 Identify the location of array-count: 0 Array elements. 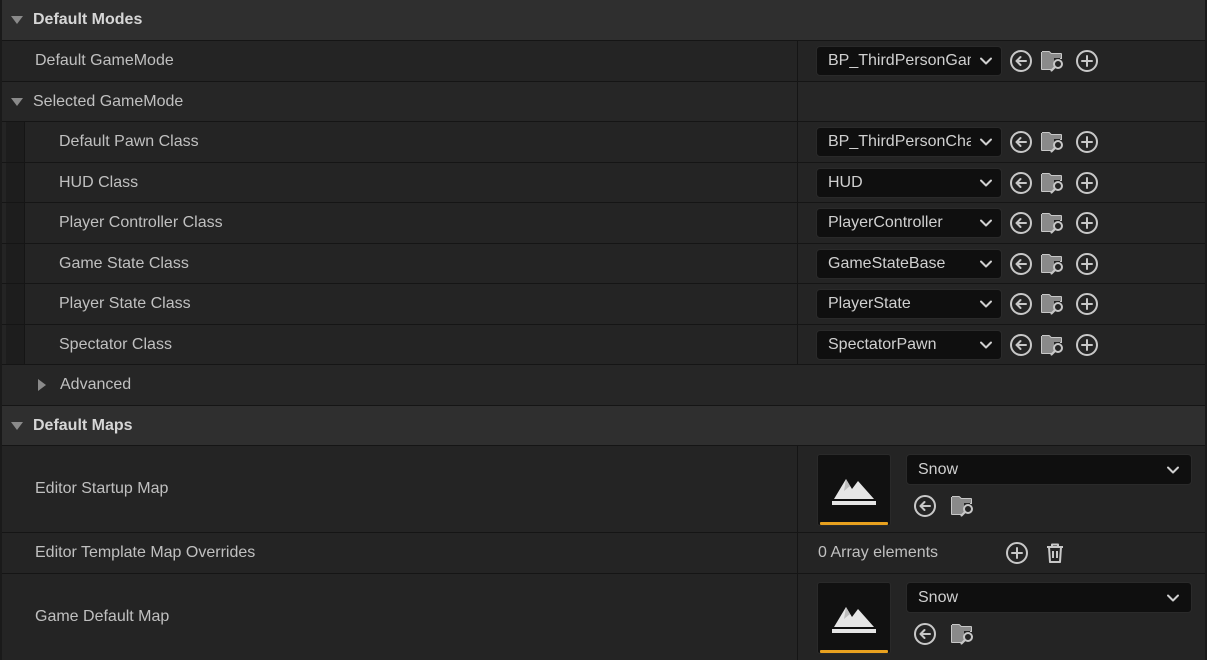
(878, 552).